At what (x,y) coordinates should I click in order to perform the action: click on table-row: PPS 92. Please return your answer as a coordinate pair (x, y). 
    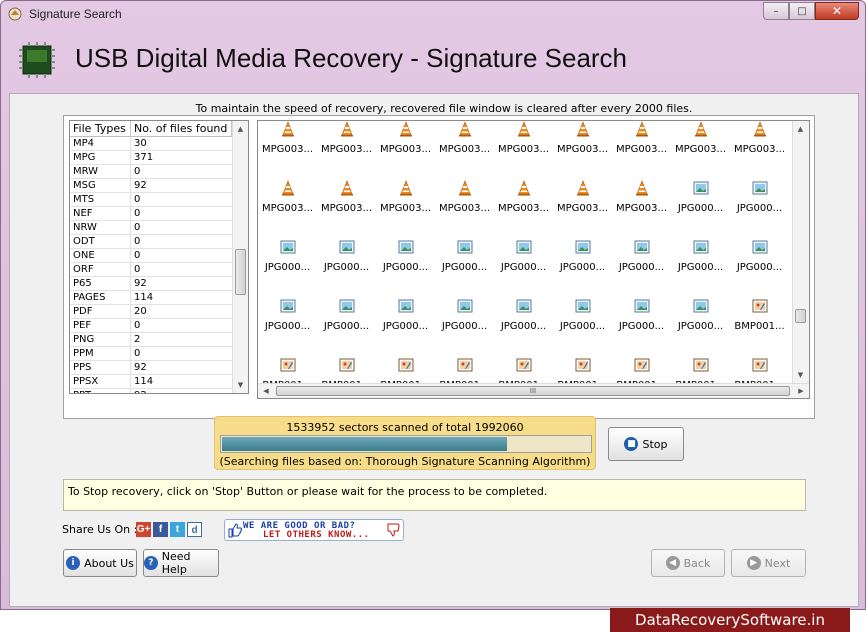
    Looking at the image, I should click on (159, 368).